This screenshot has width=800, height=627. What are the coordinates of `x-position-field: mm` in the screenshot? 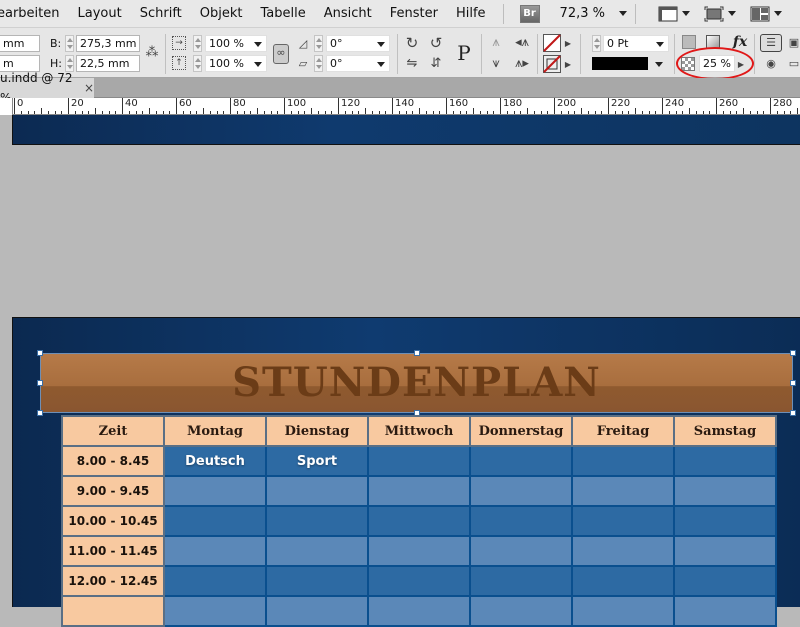 It's located at (20, 43).